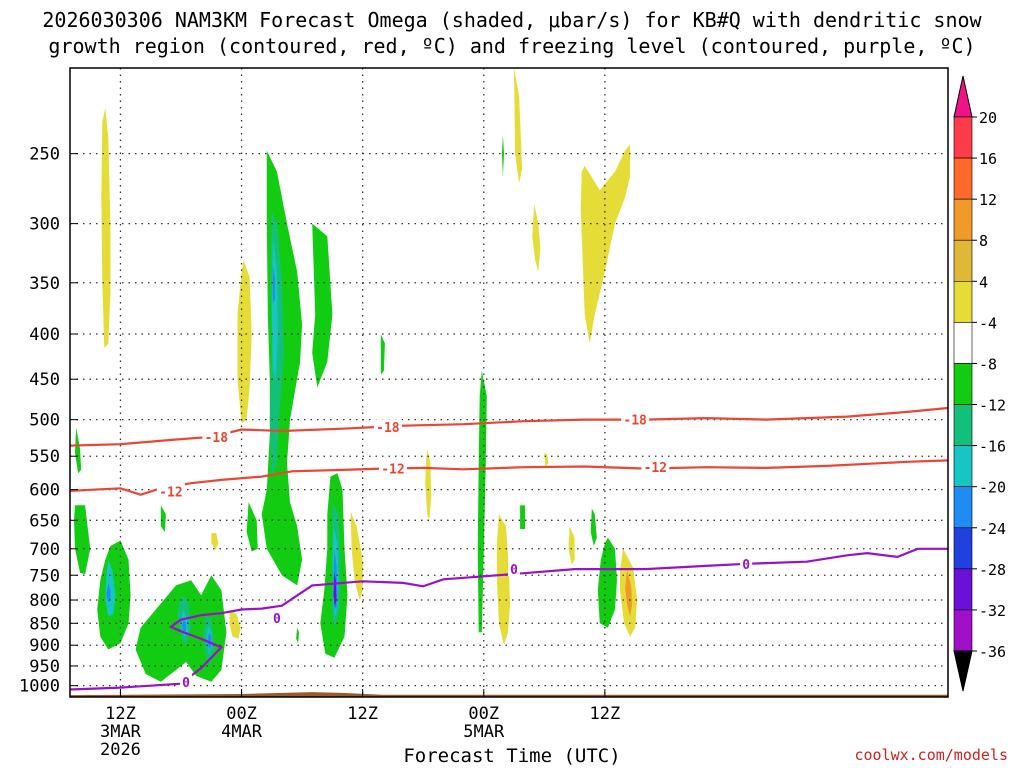 Image resolution: width=1024 pixels, height=768 pixels. I want to click on credit-link: coolwx.com/models, so click(931, 755).